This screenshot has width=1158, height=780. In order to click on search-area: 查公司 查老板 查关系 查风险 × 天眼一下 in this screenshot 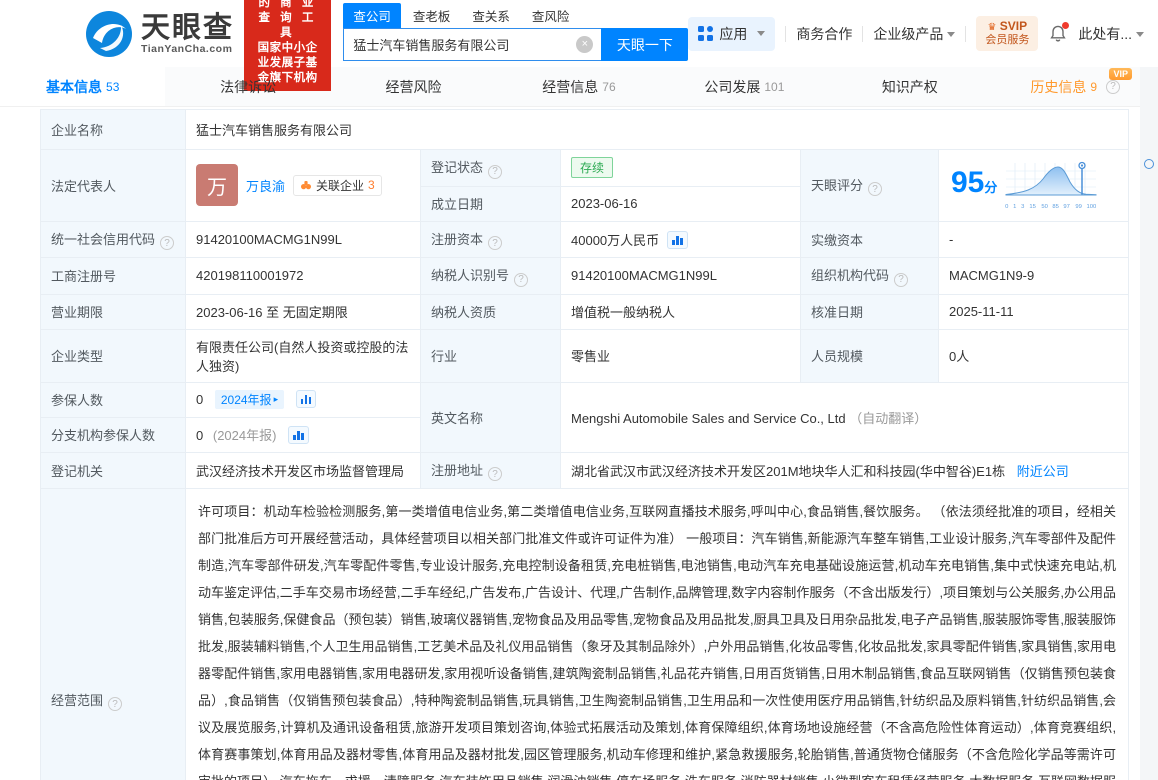, I will do `click(516, 32)`.